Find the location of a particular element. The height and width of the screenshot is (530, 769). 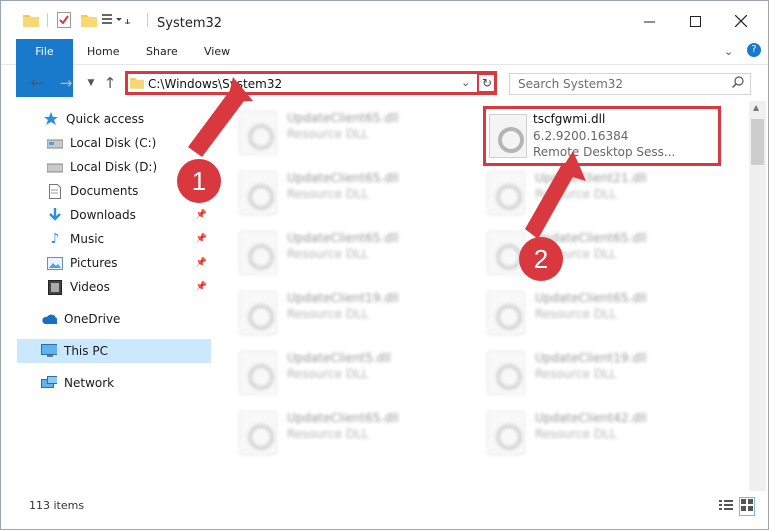

step-marker-1: 1 is located at coordinates (199, 181).